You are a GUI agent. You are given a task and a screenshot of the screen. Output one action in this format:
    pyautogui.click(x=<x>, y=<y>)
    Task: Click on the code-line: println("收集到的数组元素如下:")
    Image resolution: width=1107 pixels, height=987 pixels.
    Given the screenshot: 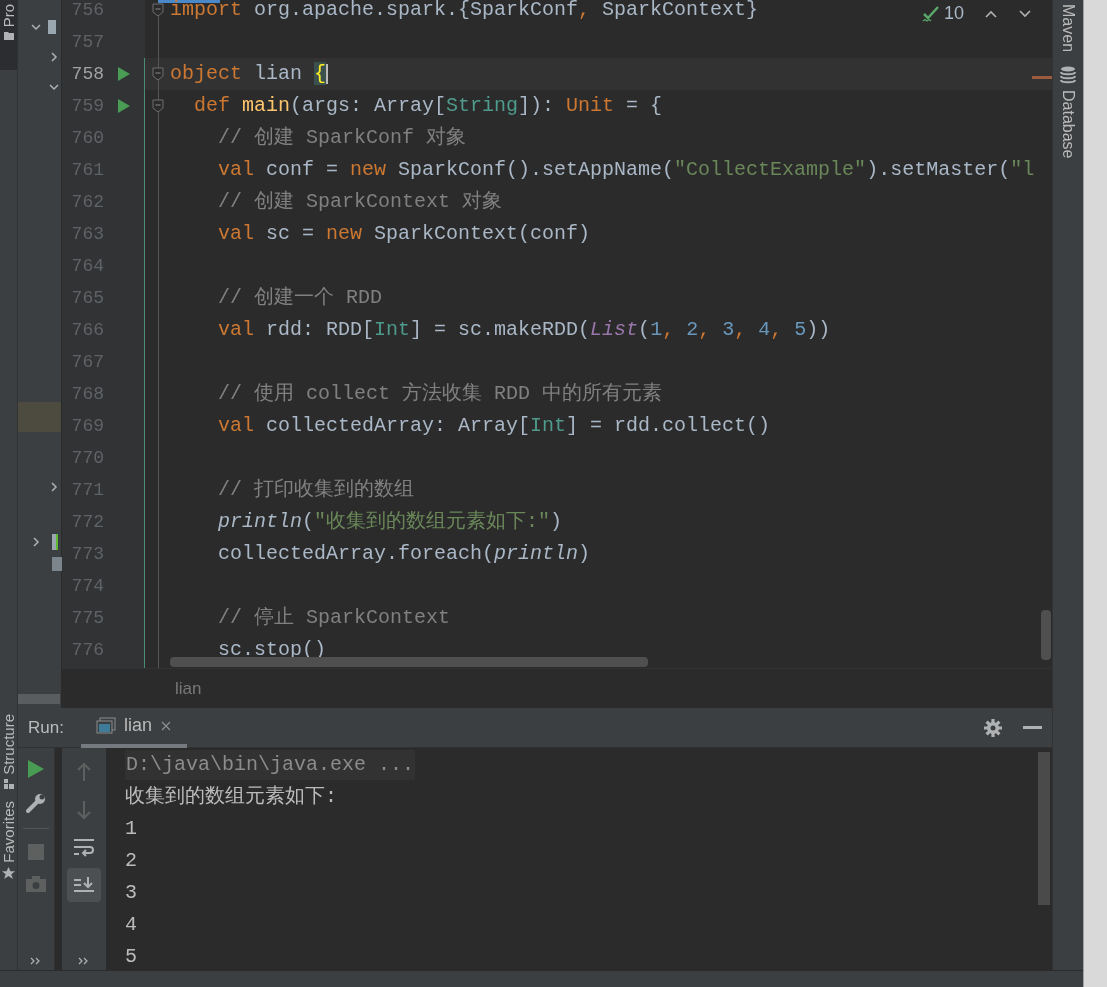 What is the action you would take?
    pyautogui.click(x=390, y=522)
    